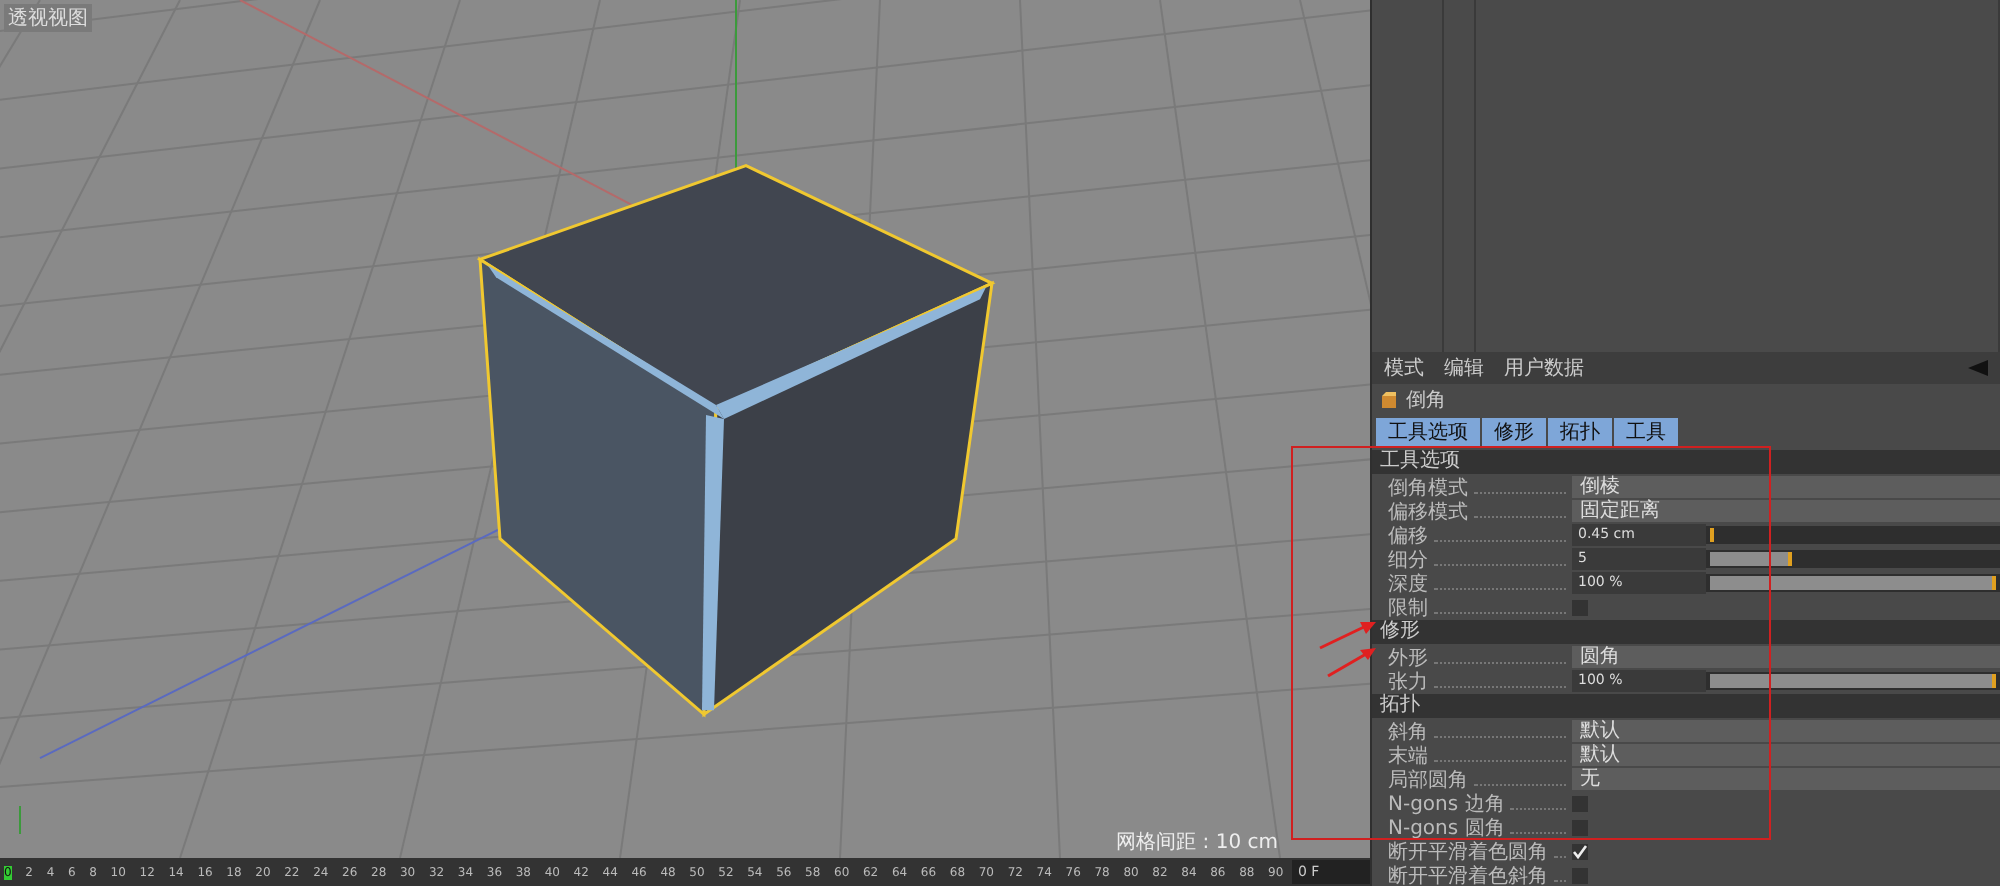  I want to click on dropdown-field: 圆角, so click(1786, 657).